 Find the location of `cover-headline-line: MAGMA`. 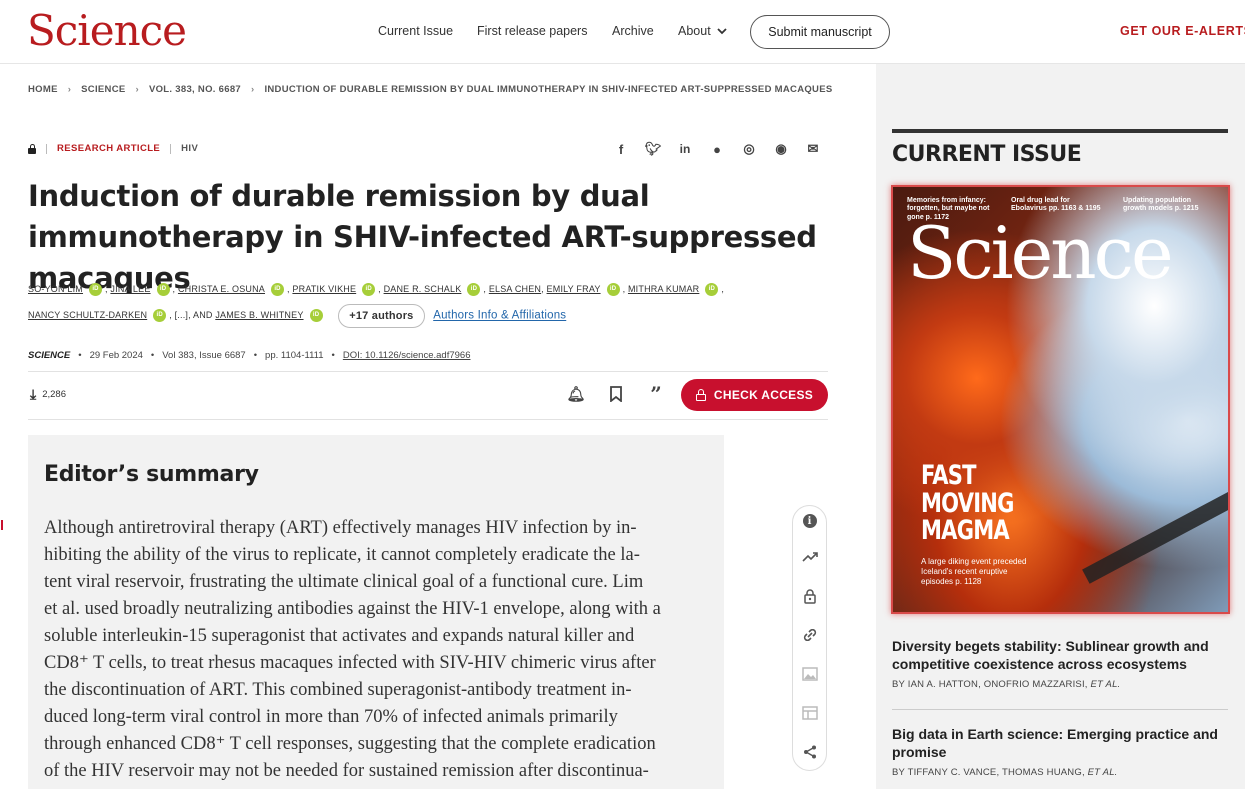

cover-headline-line: MAGMA is located at coordinates (965, 531).